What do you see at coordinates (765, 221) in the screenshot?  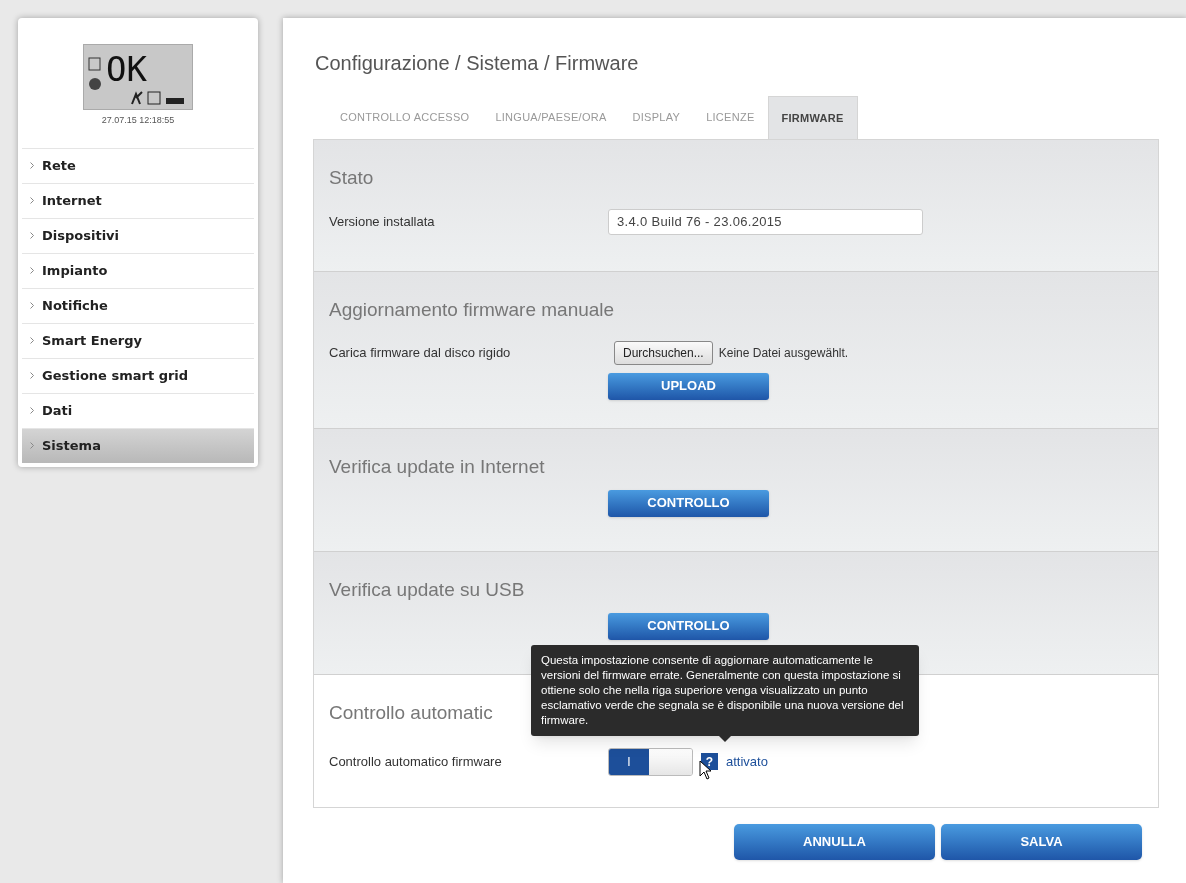 I see `version-field: 3.4.0 Build 76 - 23.06.2015` at bounding box center [765, 221].